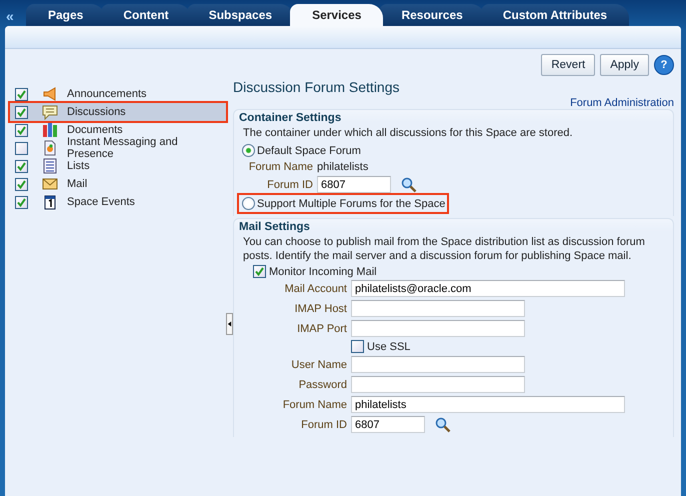 The width and height of the screenshot is (686, 496). I want to click on service-item: Space Events, so click(118, 202).